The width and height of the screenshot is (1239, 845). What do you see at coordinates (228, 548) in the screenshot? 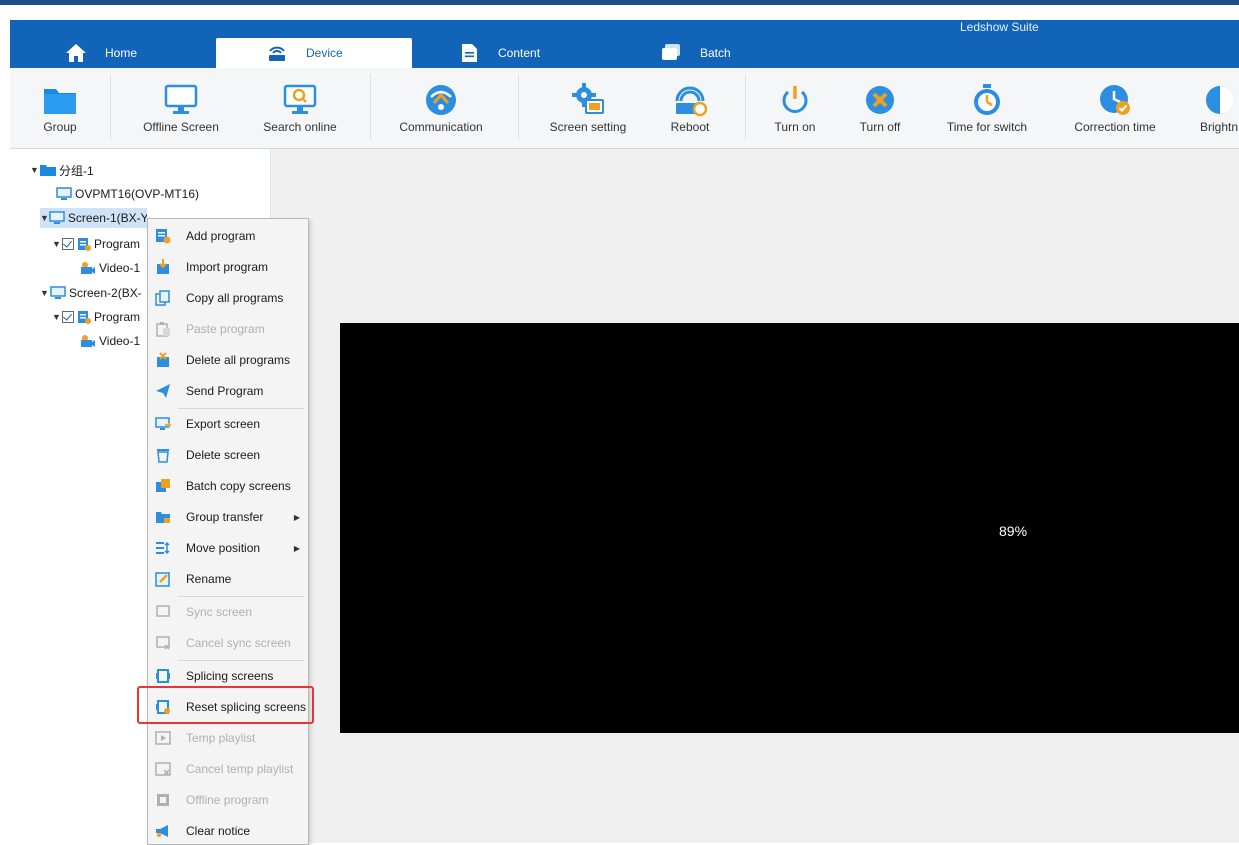
I see `menu-item-move-position: Move position ▶` at bounding box center [228, 548].